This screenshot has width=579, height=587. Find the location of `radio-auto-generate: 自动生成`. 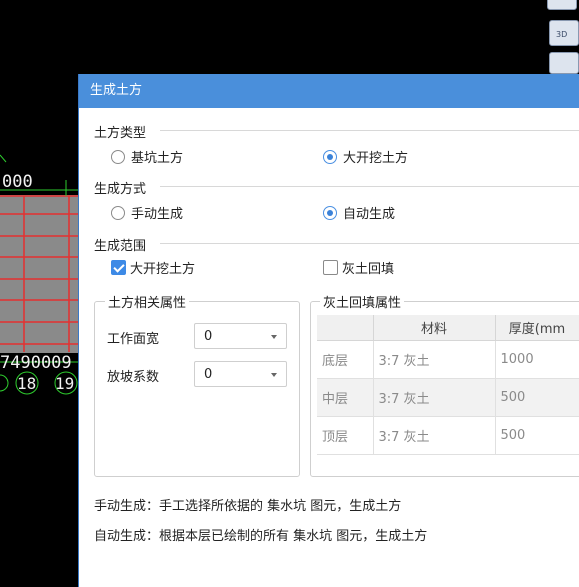

radio-auto-generate: 自动生成 is located at coordinates (359, 212).